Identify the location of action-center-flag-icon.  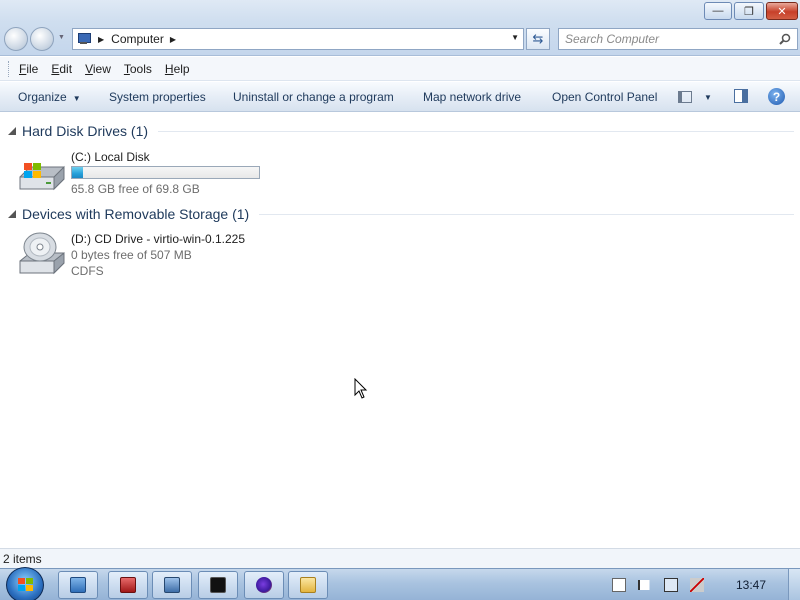
(645, 585).